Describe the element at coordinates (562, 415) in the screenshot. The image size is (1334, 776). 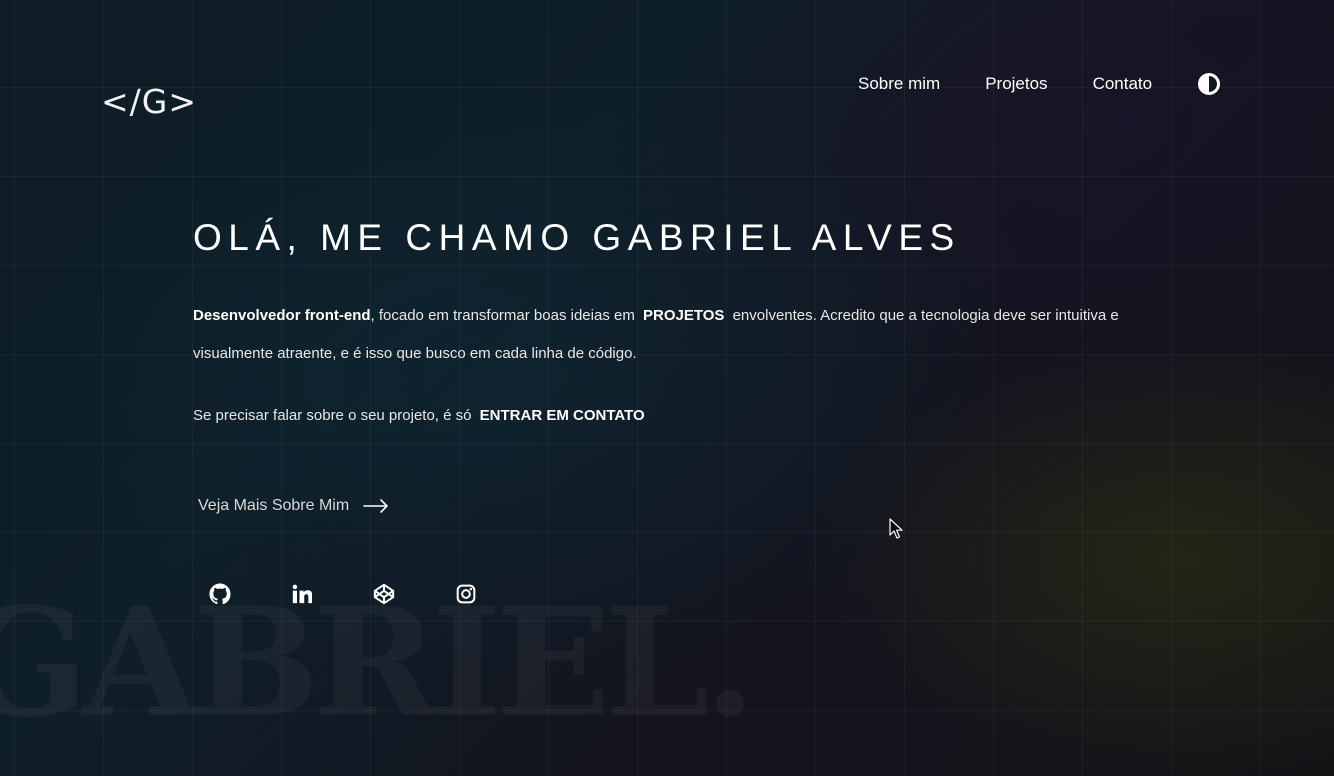
I see `contact-link: ENTRAR EM CONTATO` at that location.